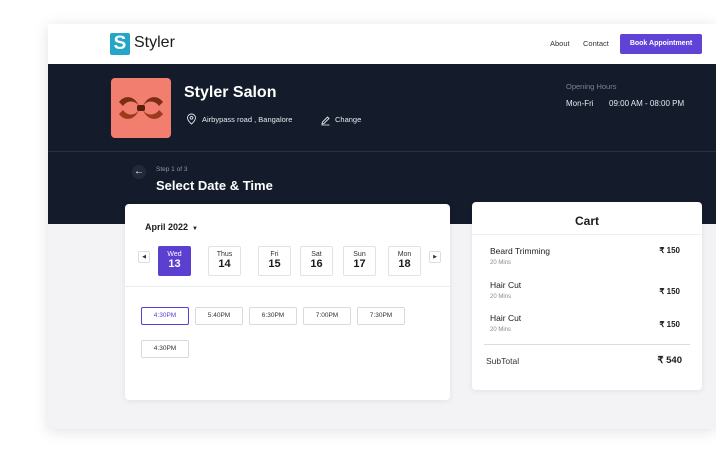 Image resolution: width=716 pixels, height=451 pixels. Describe the element at coordinates (224, 264) in the screenshot. I see `day-number: 14` at that location.